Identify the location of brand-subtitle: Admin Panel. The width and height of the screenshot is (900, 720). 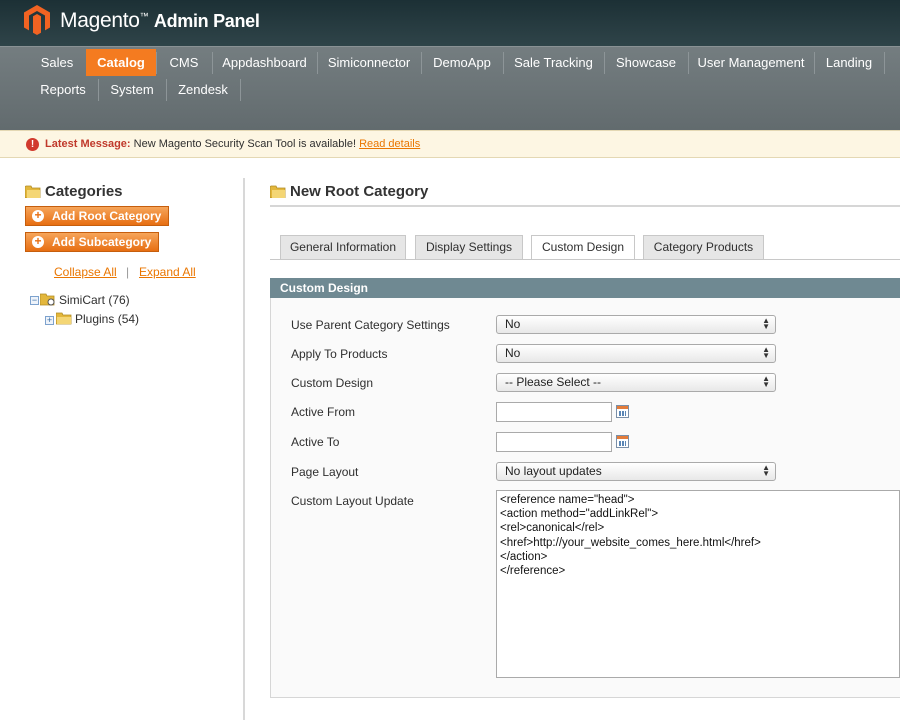
(206, 21).